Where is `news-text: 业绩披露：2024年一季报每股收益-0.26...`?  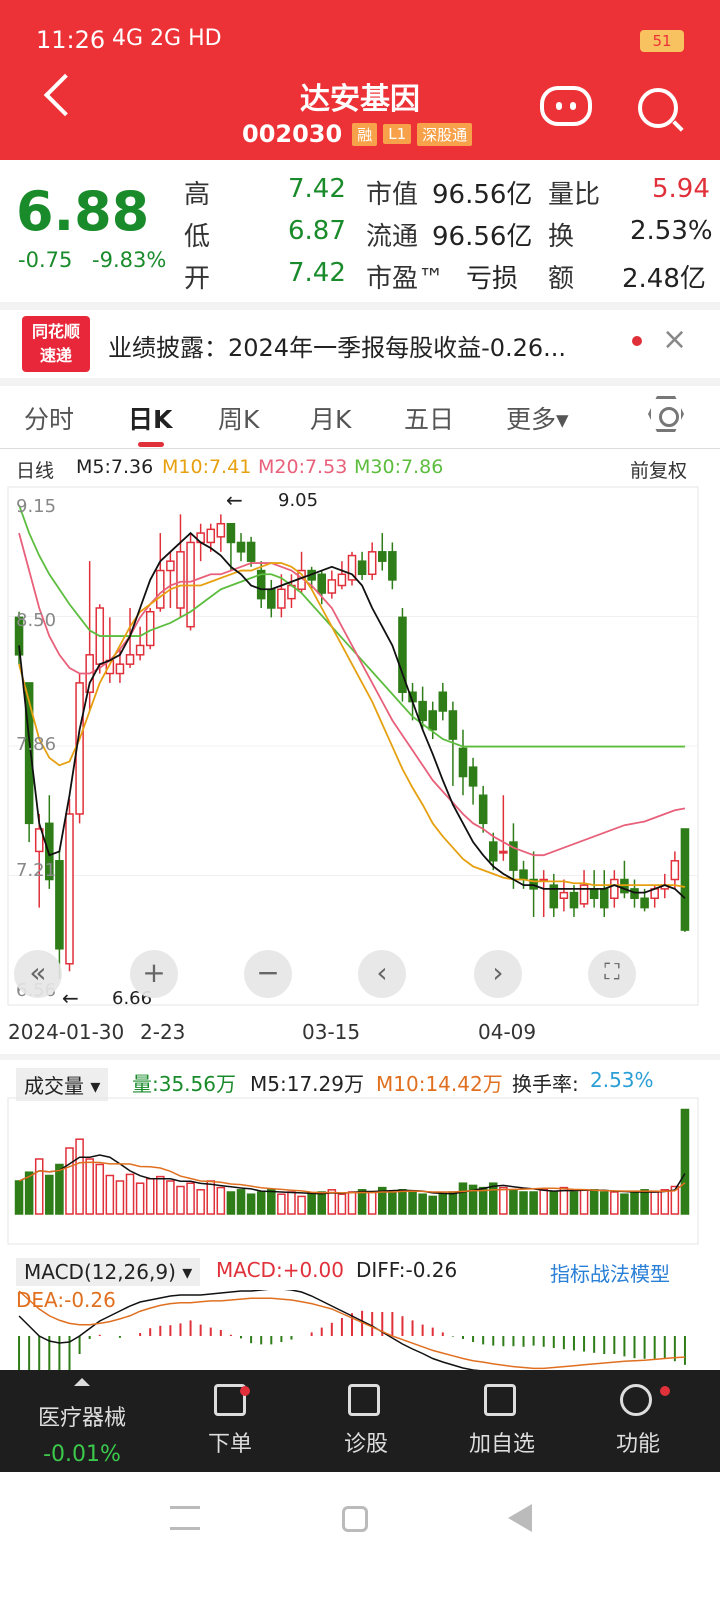
news-text: 业绩披露：2024年一季报每股收益-0.26... is located at coordinates (337, 345).